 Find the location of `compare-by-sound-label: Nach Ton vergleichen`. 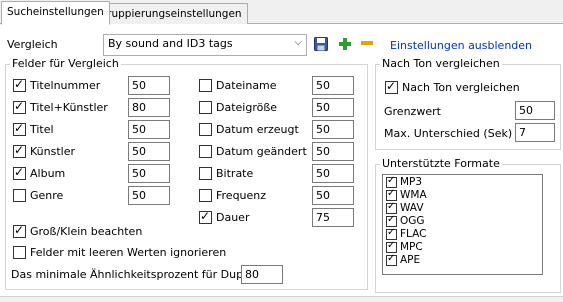

compare-by-sound-label: Nach Ton vergleichen is located at coordinates (461, 87).